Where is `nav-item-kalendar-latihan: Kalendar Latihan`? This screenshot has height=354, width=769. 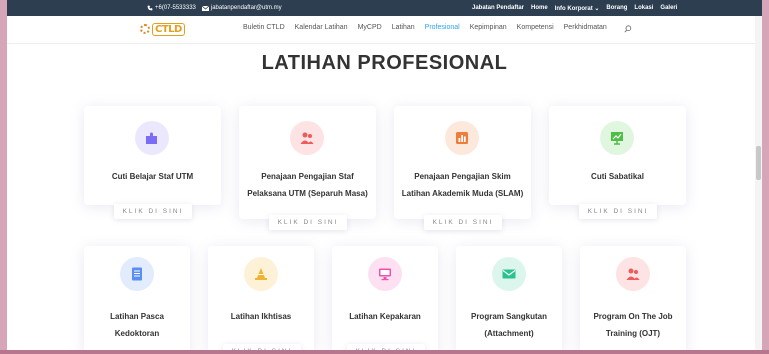 nav-item-kalendar-latihan: Kalendar Latihan is located at coordinates (321, 27).